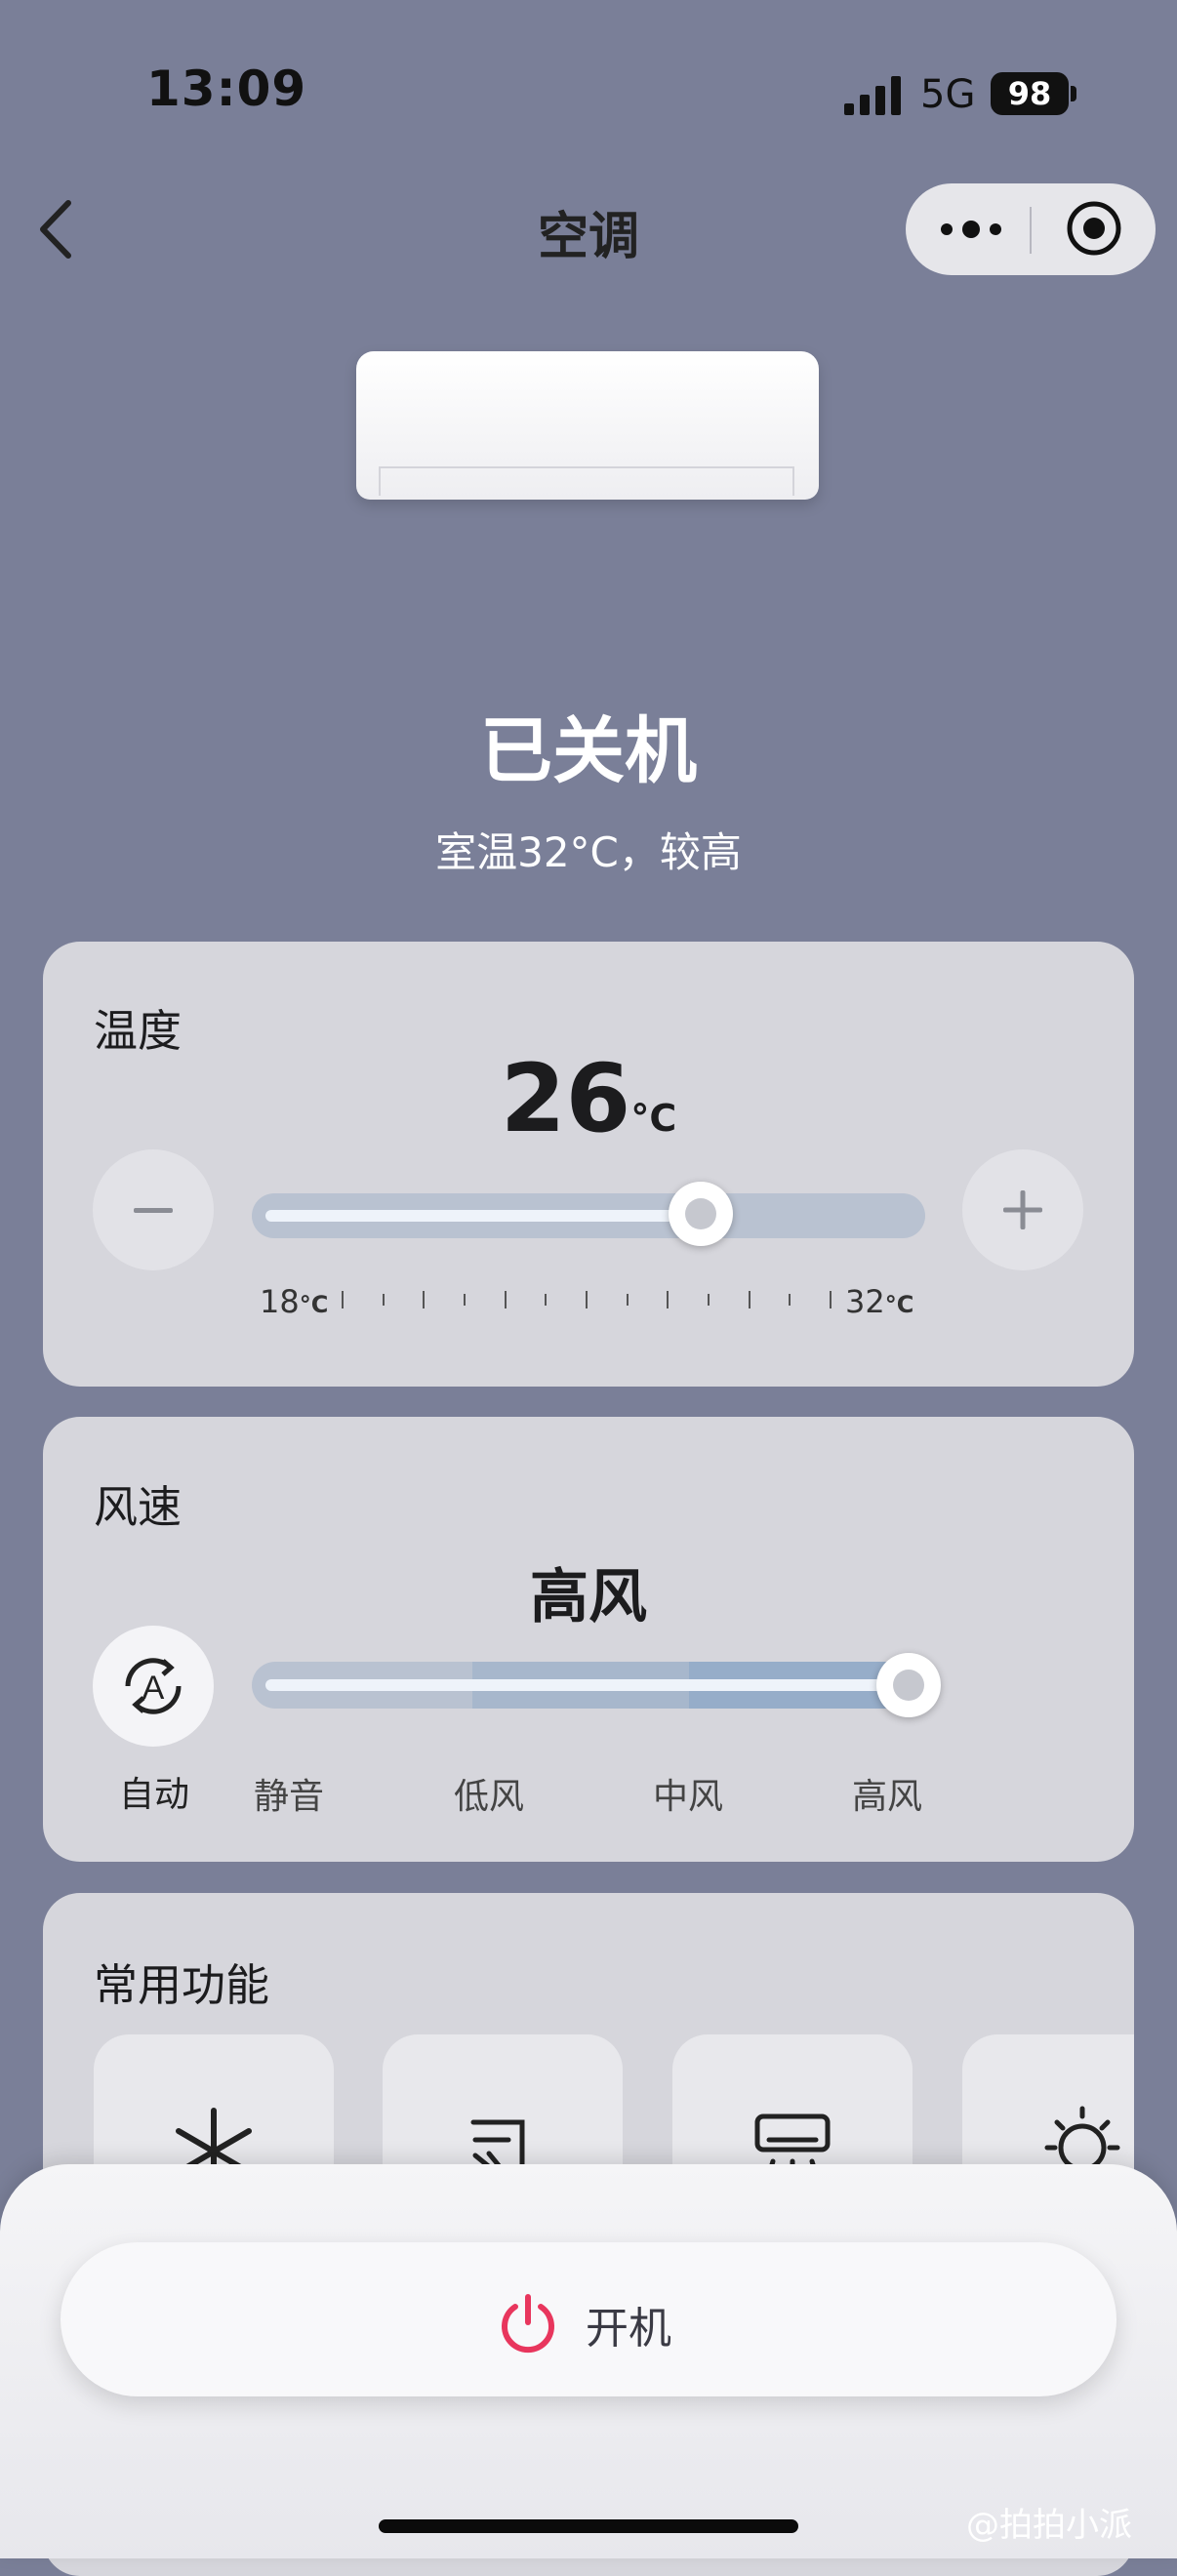 The height and width of the screenshot is (2576, 1177). I want to click on svg-text: A, so click(153, 1688).